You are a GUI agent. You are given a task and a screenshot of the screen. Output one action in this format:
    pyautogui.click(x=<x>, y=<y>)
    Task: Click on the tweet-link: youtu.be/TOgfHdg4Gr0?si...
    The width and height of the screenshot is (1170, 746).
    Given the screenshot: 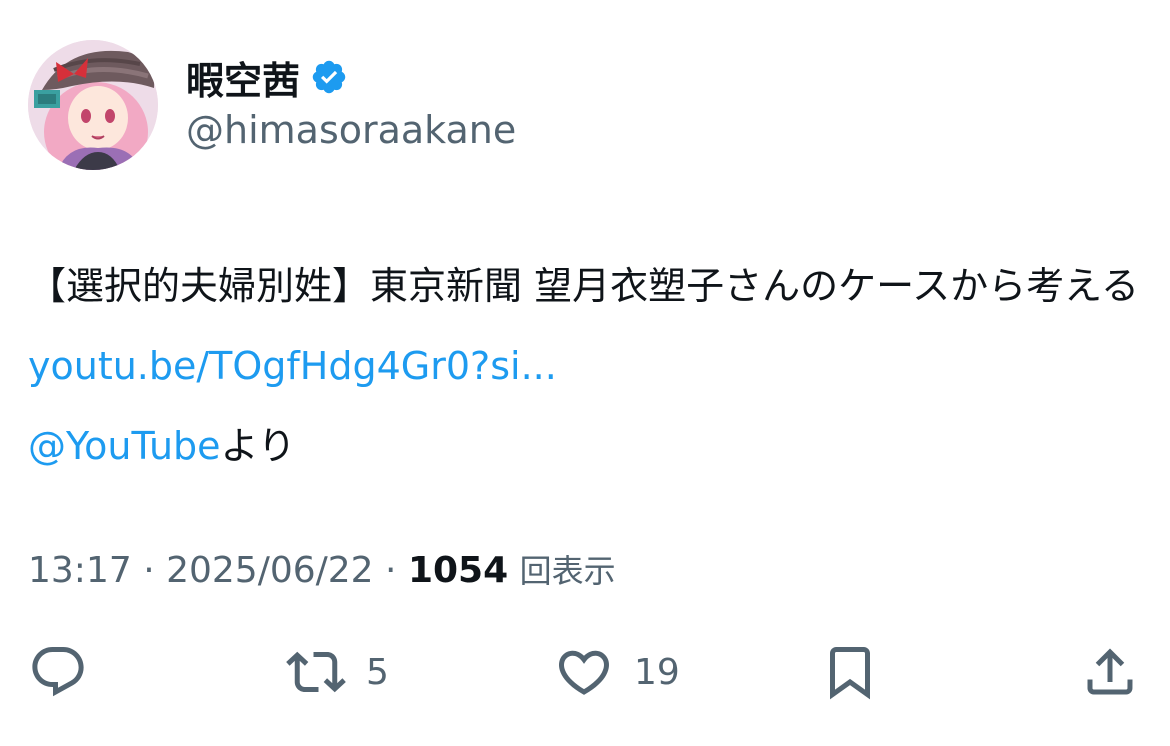 What is the action you would take?
    pyautogui.click(x=292, y=366)
    